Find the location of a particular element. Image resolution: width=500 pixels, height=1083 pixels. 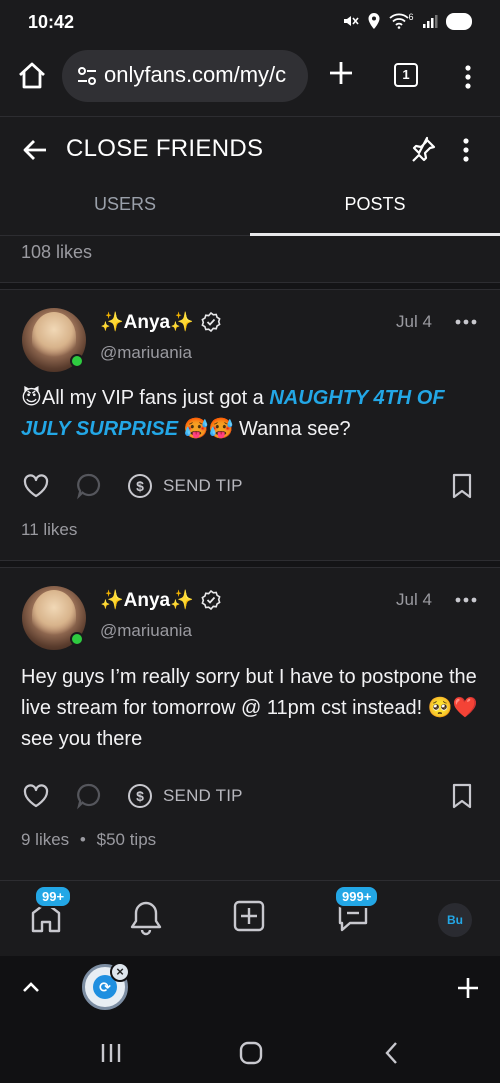

url-text: onlyfans.com/my/c is located at coordinates (195, 75).